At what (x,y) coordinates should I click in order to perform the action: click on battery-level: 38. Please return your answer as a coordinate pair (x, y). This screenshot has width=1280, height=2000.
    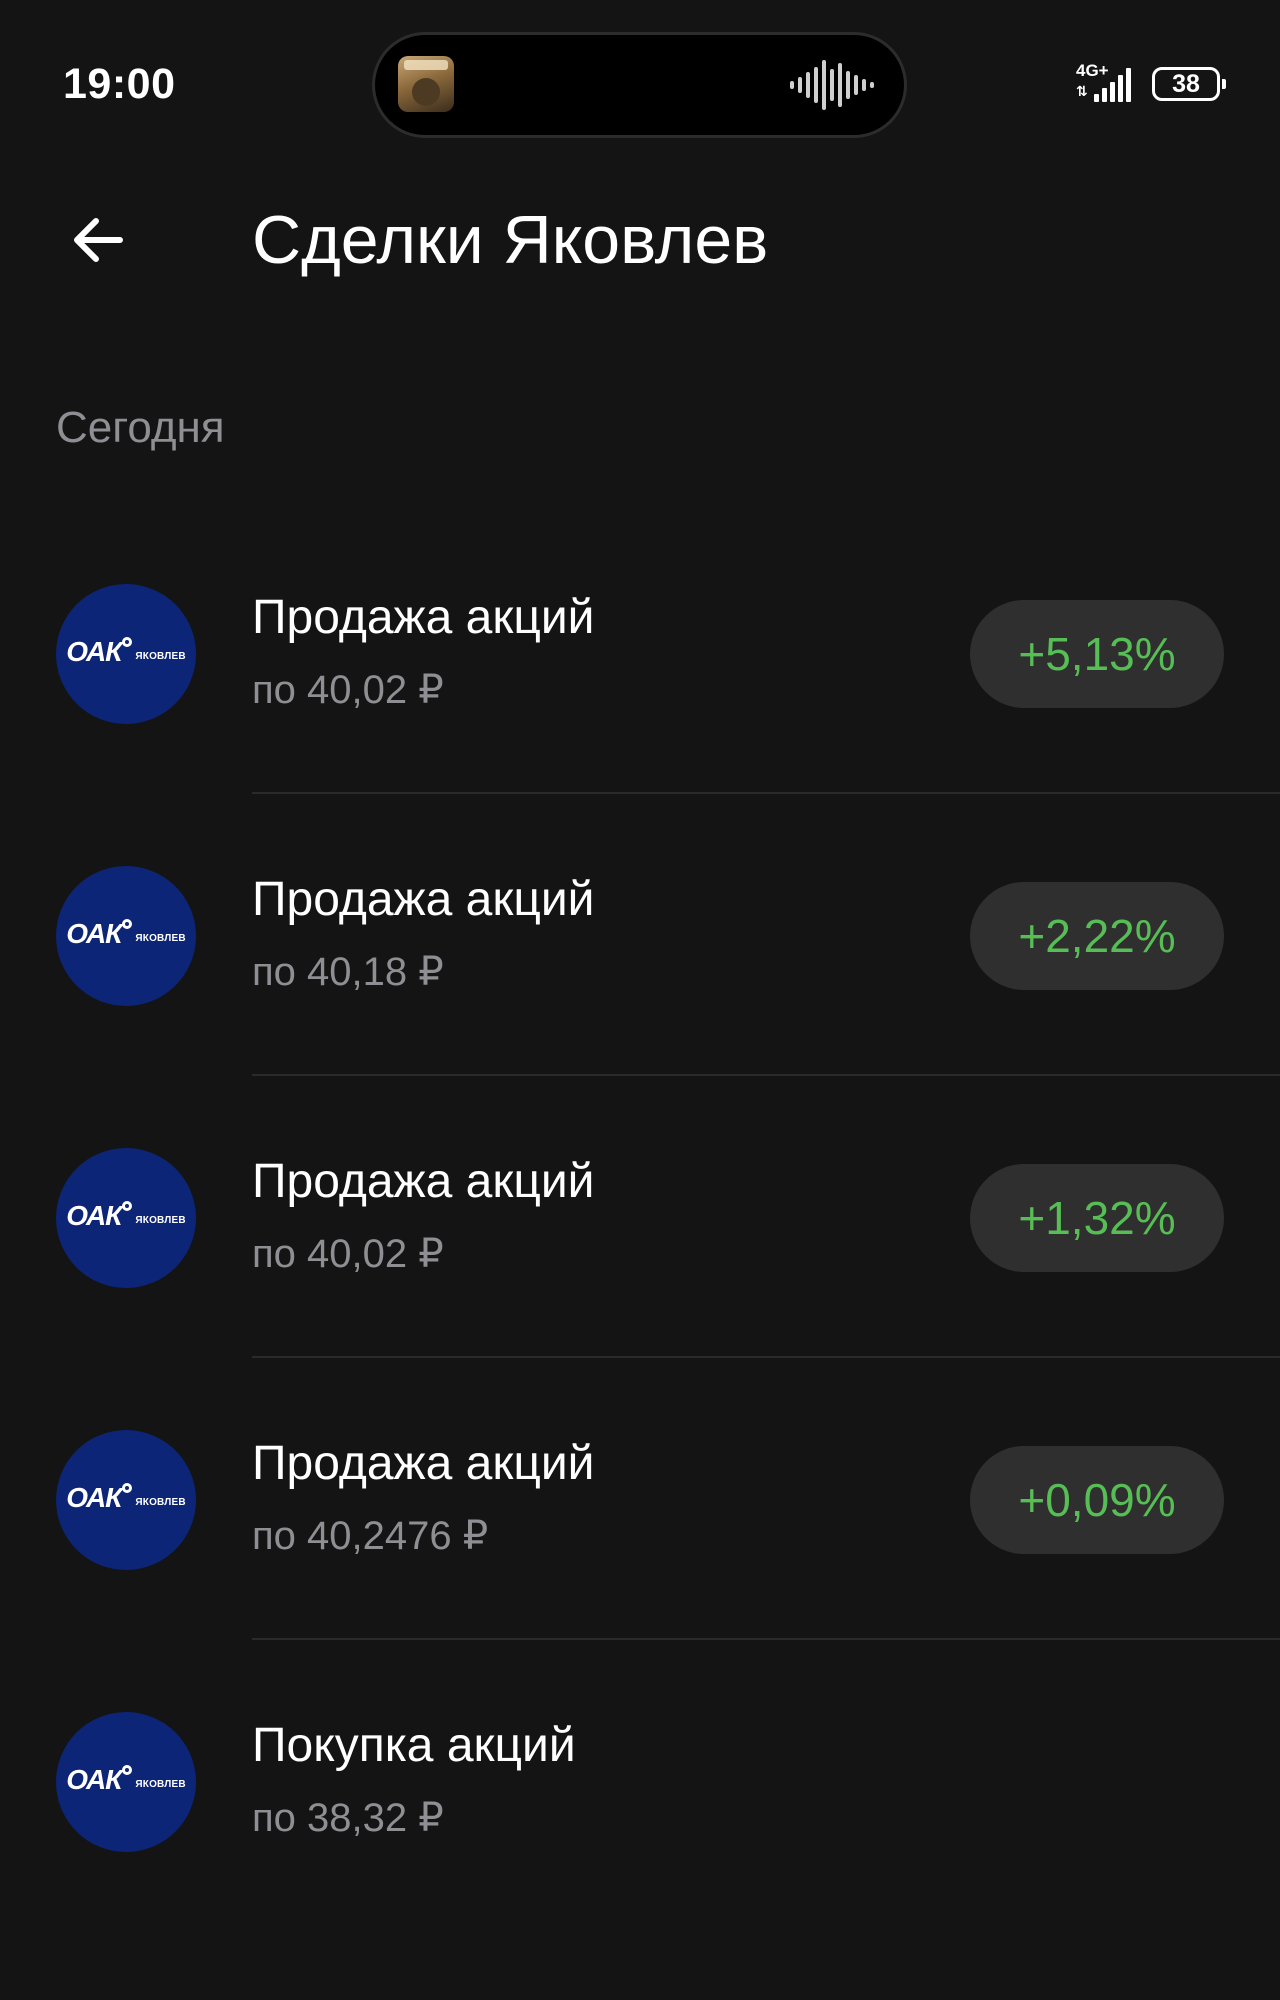
    Looking at the image, I should click on (1186, 83).